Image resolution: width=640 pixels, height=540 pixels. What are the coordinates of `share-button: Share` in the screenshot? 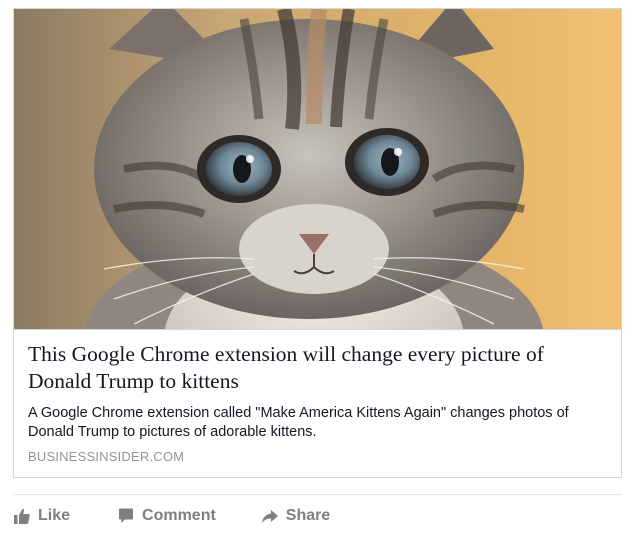 It's located at (295, 516).